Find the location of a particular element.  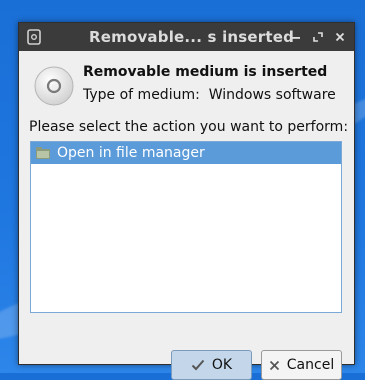

minimize-icon is located at coordinates (296, 38).